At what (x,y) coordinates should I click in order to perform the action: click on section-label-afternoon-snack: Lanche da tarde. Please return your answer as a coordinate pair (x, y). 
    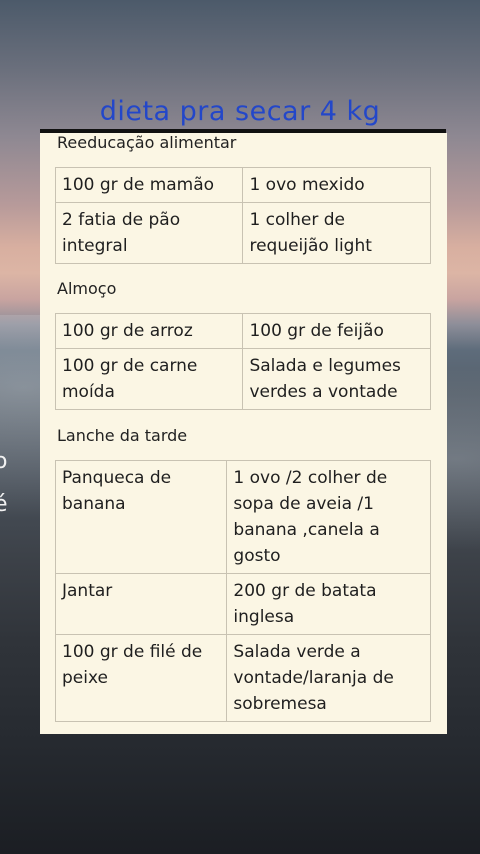
    Looking at the image, I should click on (122, 435).